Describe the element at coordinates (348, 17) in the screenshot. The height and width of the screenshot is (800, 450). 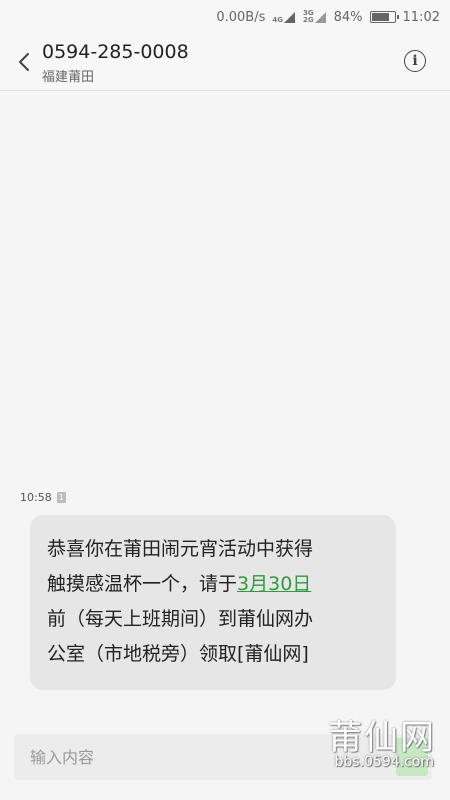
I see `battery-percent: 84%` at that location.